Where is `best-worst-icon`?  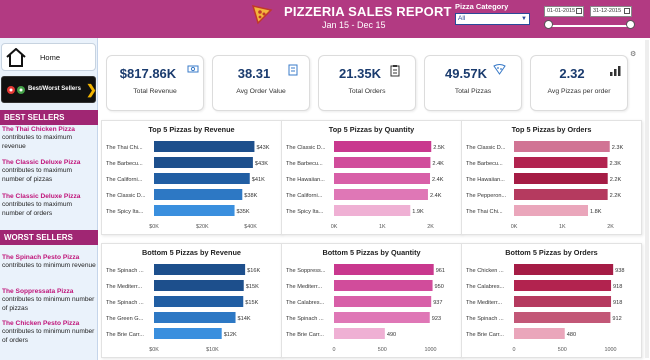 best-worst-icon is located at coordinates (16, 90).